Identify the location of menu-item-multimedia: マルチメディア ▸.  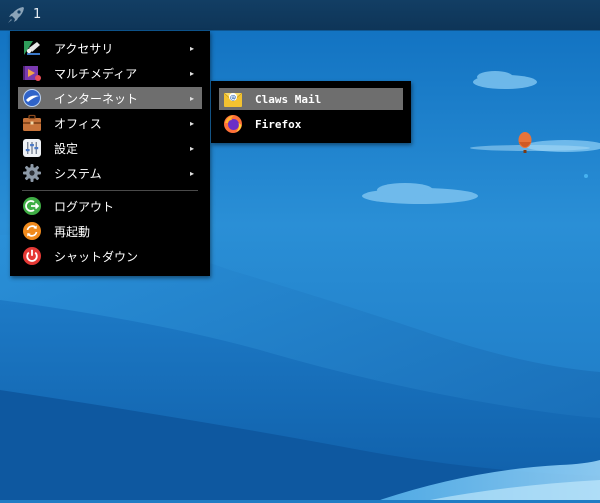
(110, 73).